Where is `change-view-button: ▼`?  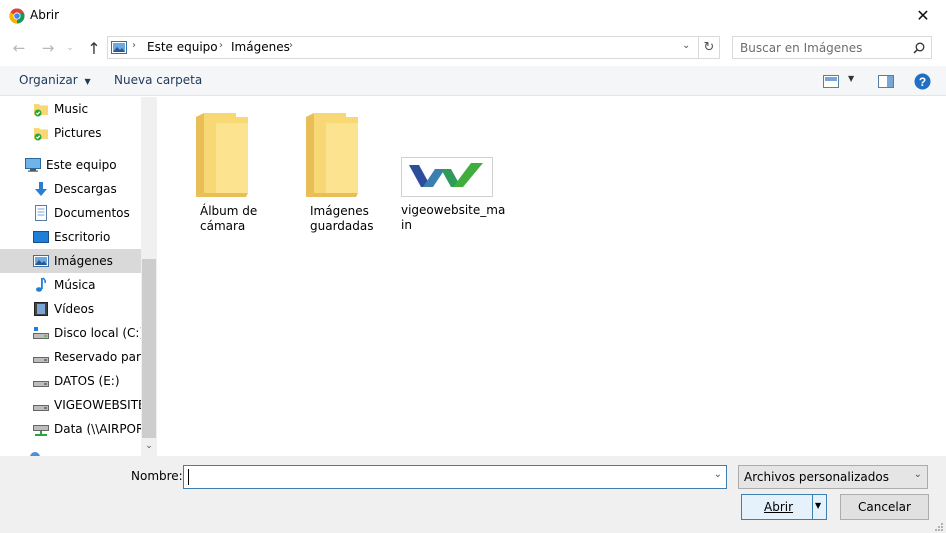 change-view-button: ▼ is located at coordinates (843, 82).